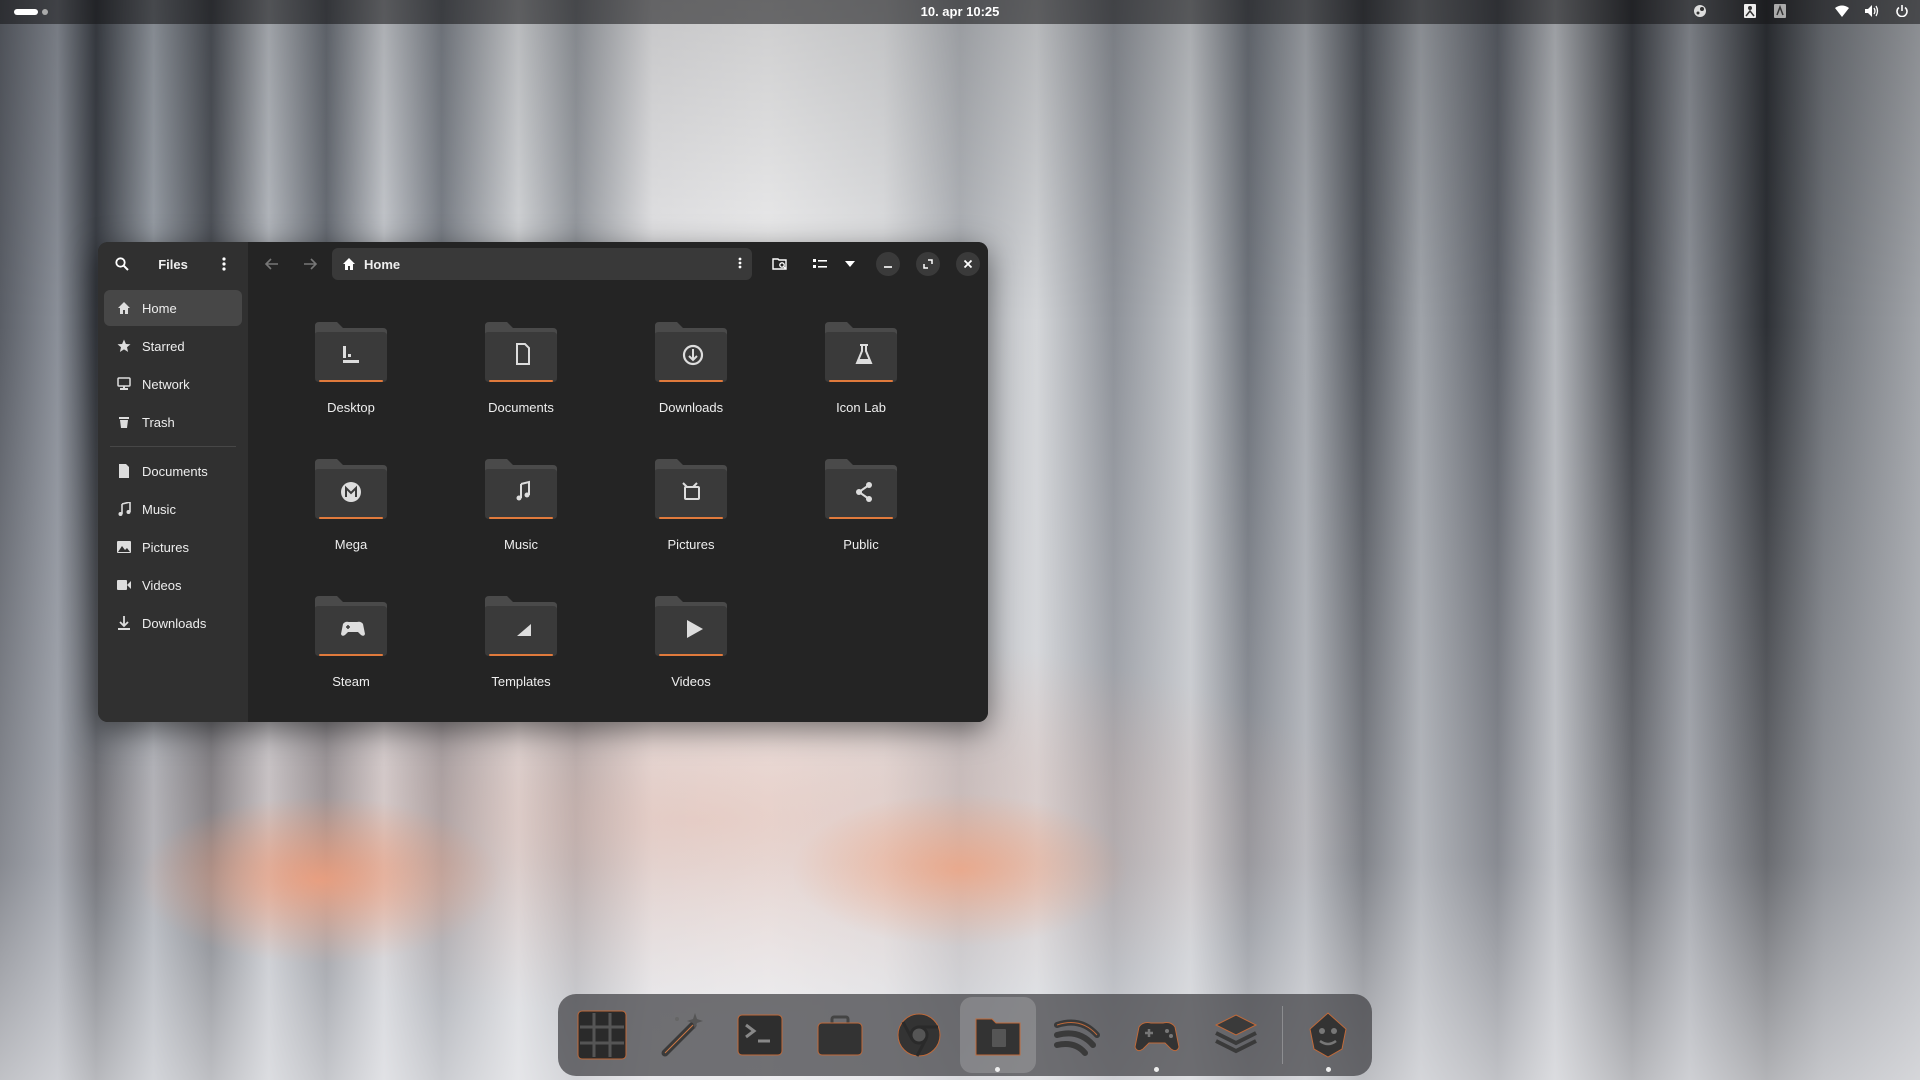 The image size is (1920, 1080). What do you see at coordinates (351, 407) in the screenshot?
I see `folder-name: Desktop` at bounding box center [351, 407].